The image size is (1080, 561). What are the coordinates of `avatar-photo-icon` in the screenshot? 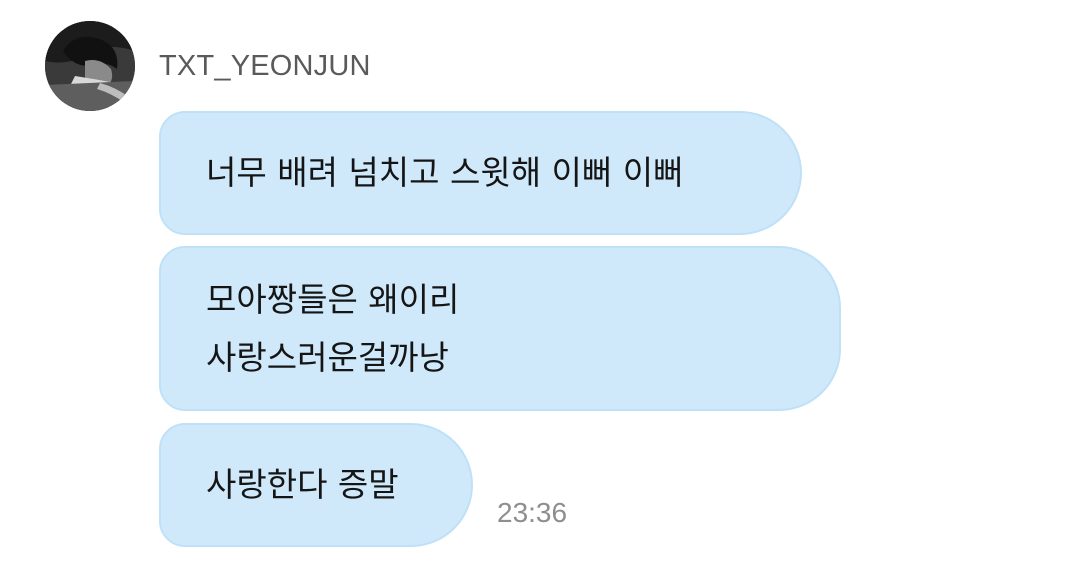 It's located at (90, 66).